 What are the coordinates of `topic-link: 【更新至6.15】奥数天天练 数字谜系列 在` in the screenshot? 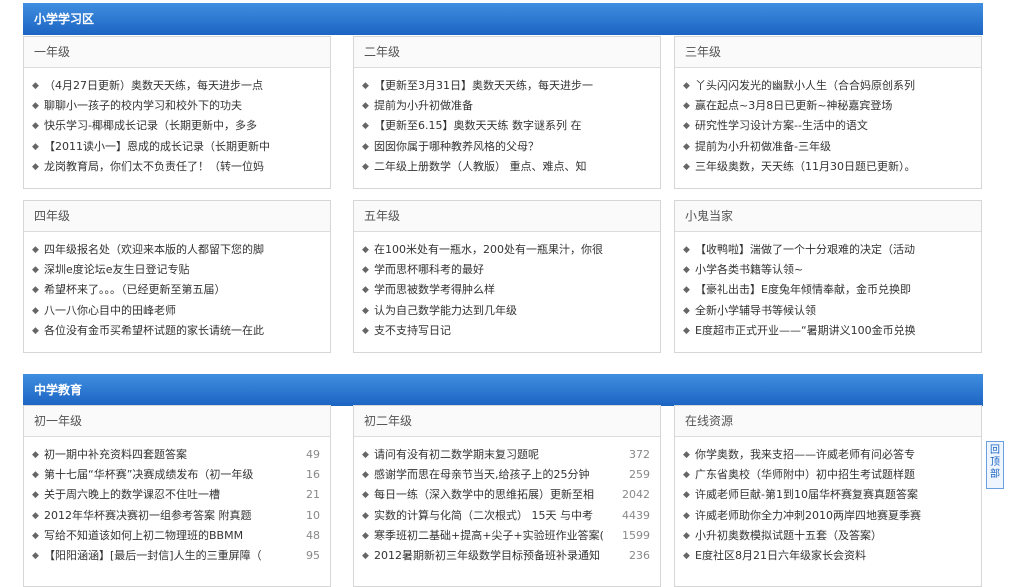 It's located at (477, 126).